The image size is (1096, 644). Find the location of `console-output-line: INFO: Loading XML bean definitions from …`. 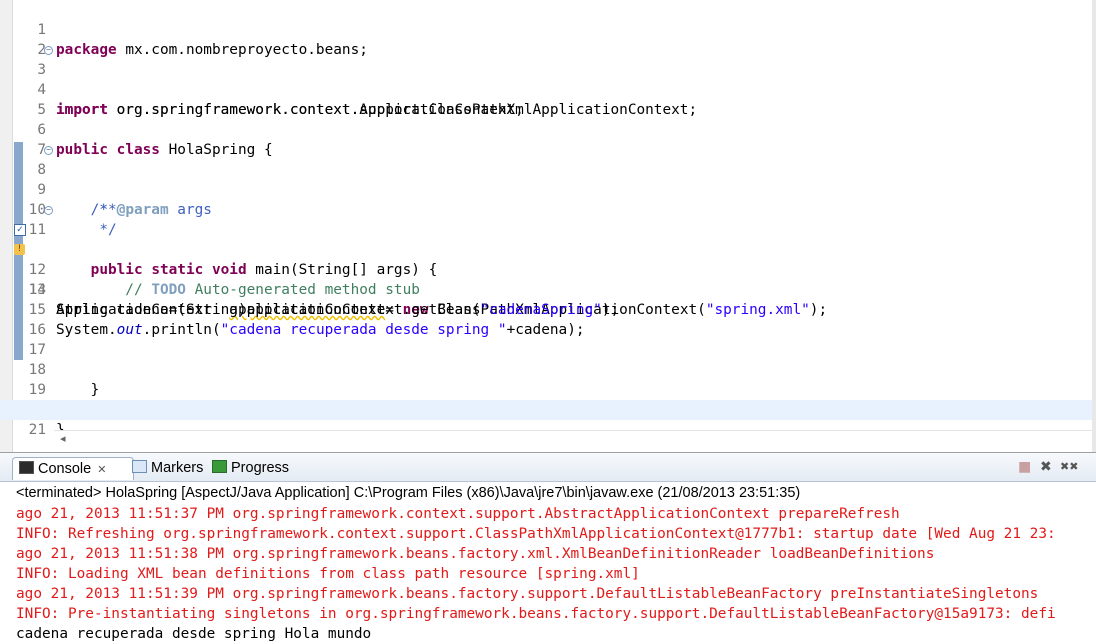

console-output-line: INFO: Loading XML bean definitions from … is located at coordinates (328, 574).